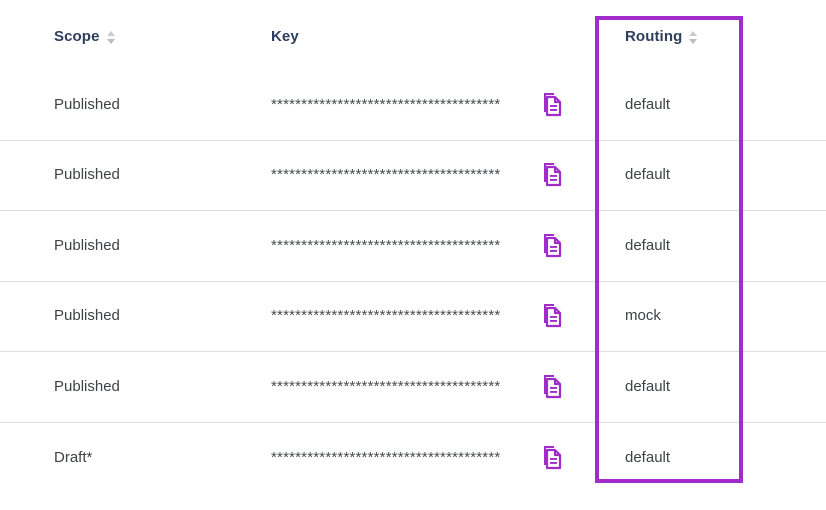 This screenshot has width=826, height=510. I want to click on column-header-key-label: Key, so click(285, 36).